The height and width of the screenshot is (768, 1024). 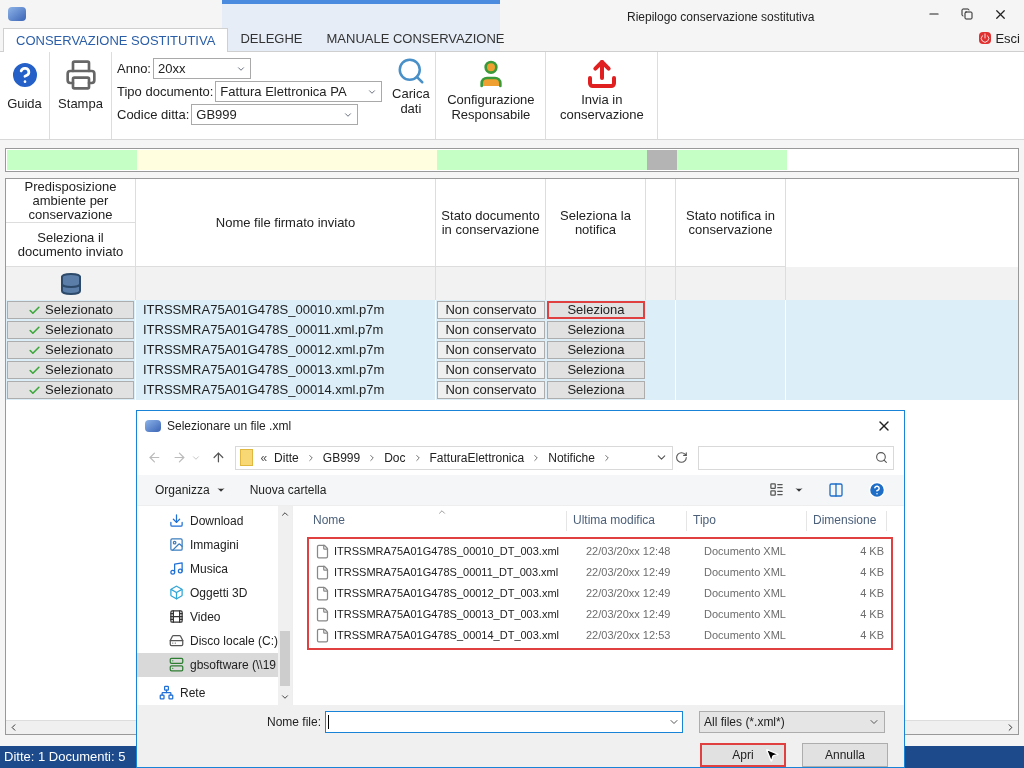 What do you see at coordinates (208, 544) in the screenshot?
I see `nav-item: Immagini` at bounding box center [208, 544].